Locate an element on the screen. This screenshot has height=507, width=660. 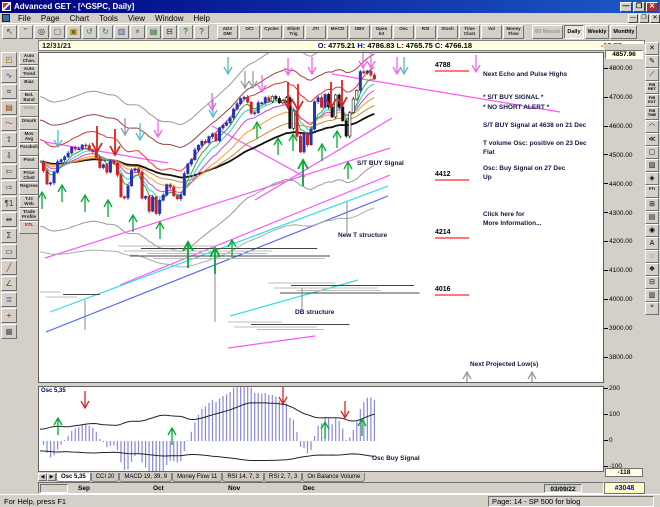
tab-osc-5-35: Osc 5,35 is located at coordinates (73, 477).